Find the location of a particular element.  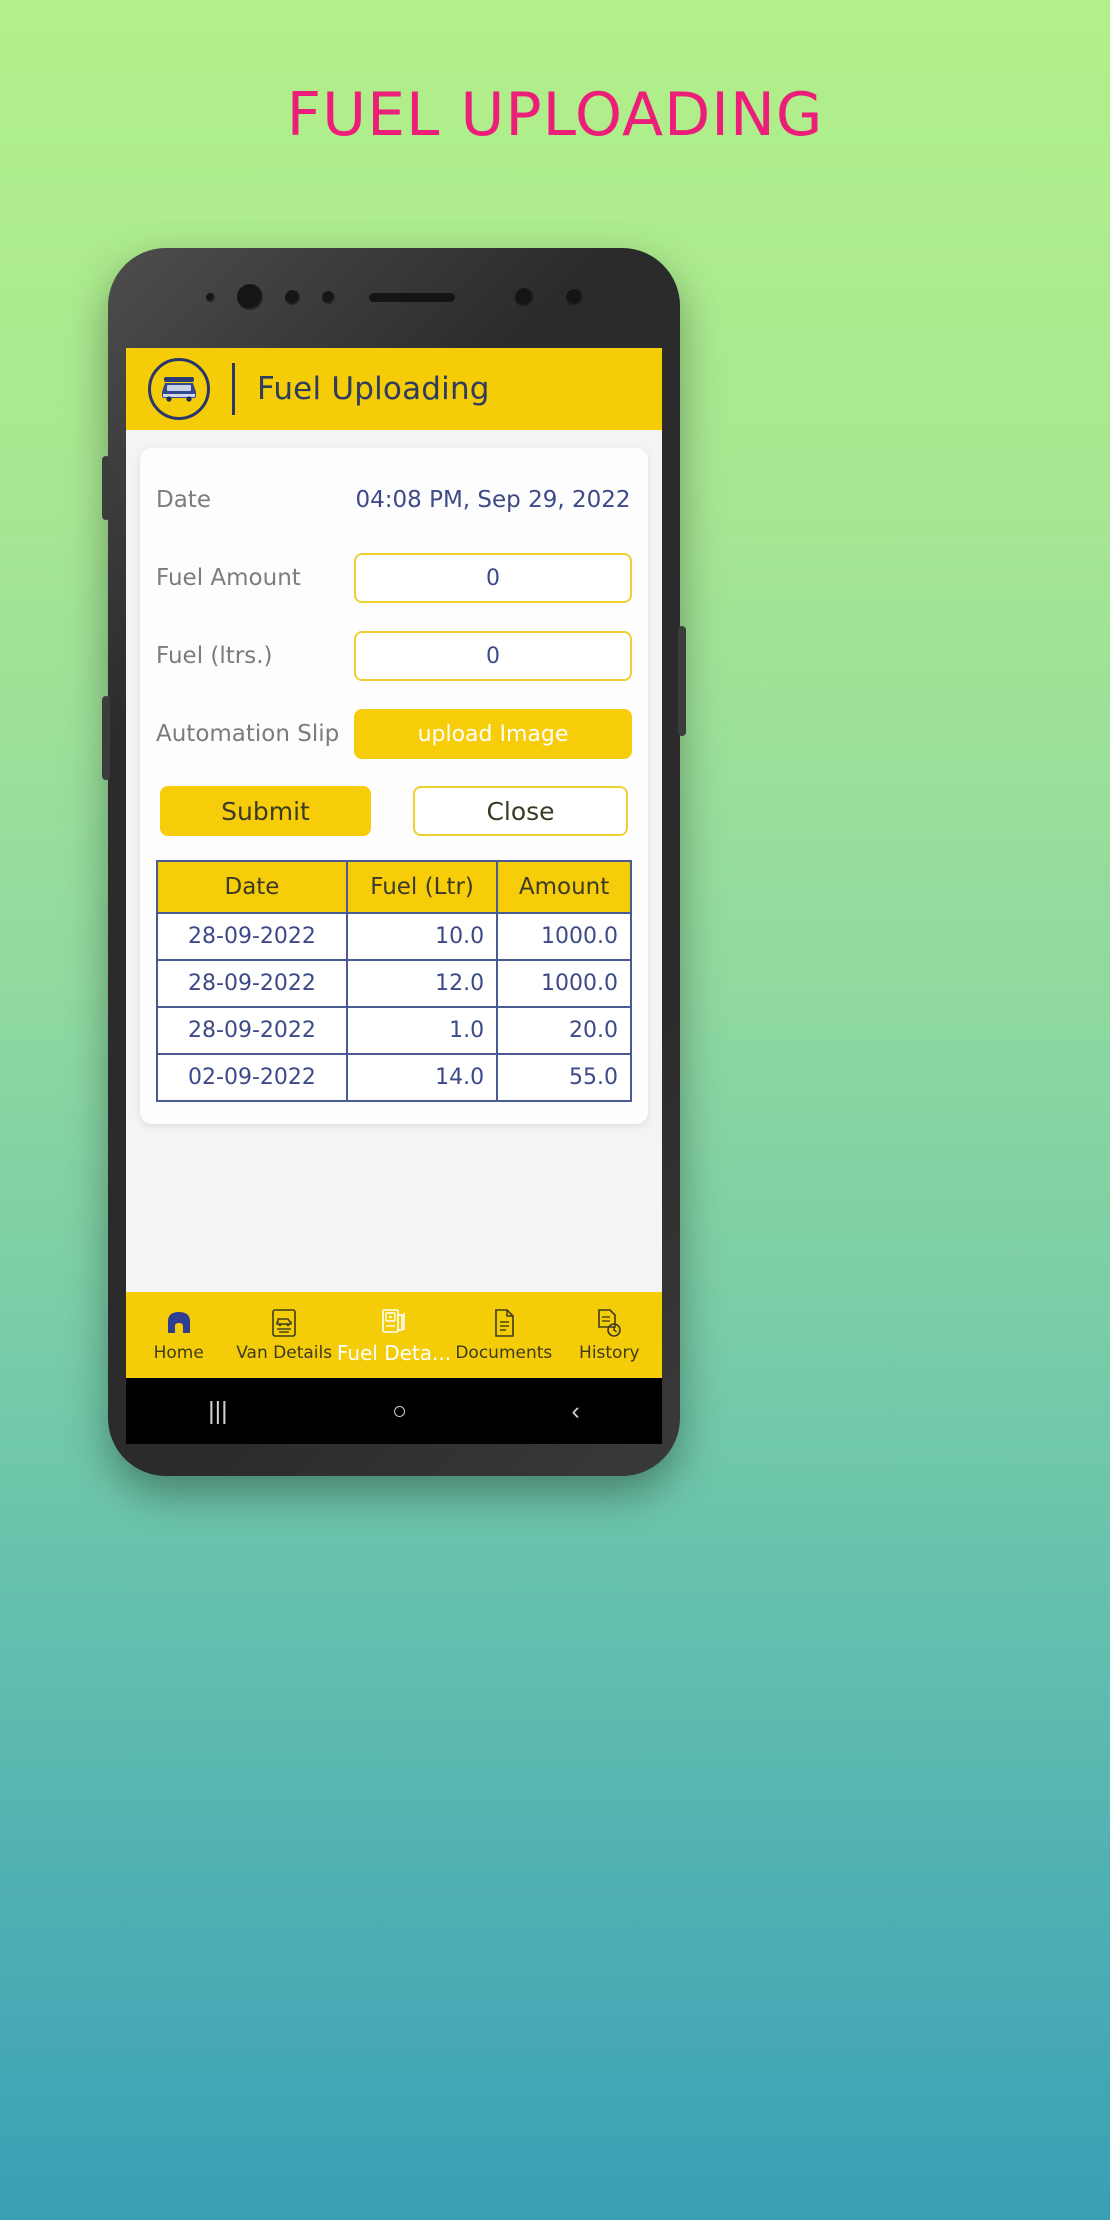

cell-fuel: 1.0 is located at coordinates (422, 1030).